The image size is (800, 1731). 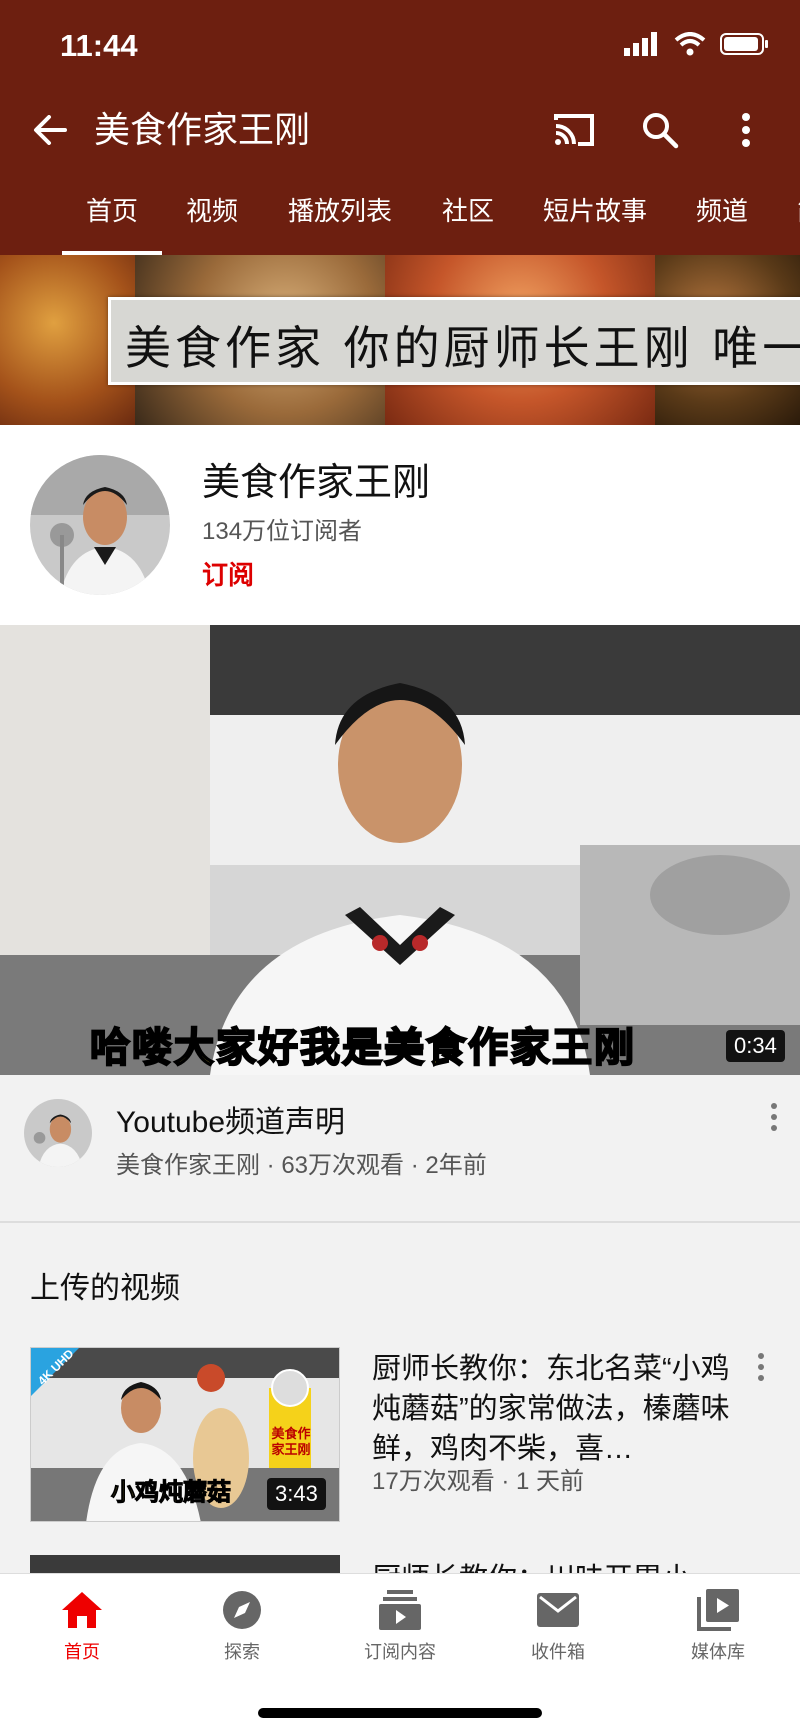 I want to click on thumbnail-caption: 小鸡炖蘑菇, so click(x=171, y=1493).